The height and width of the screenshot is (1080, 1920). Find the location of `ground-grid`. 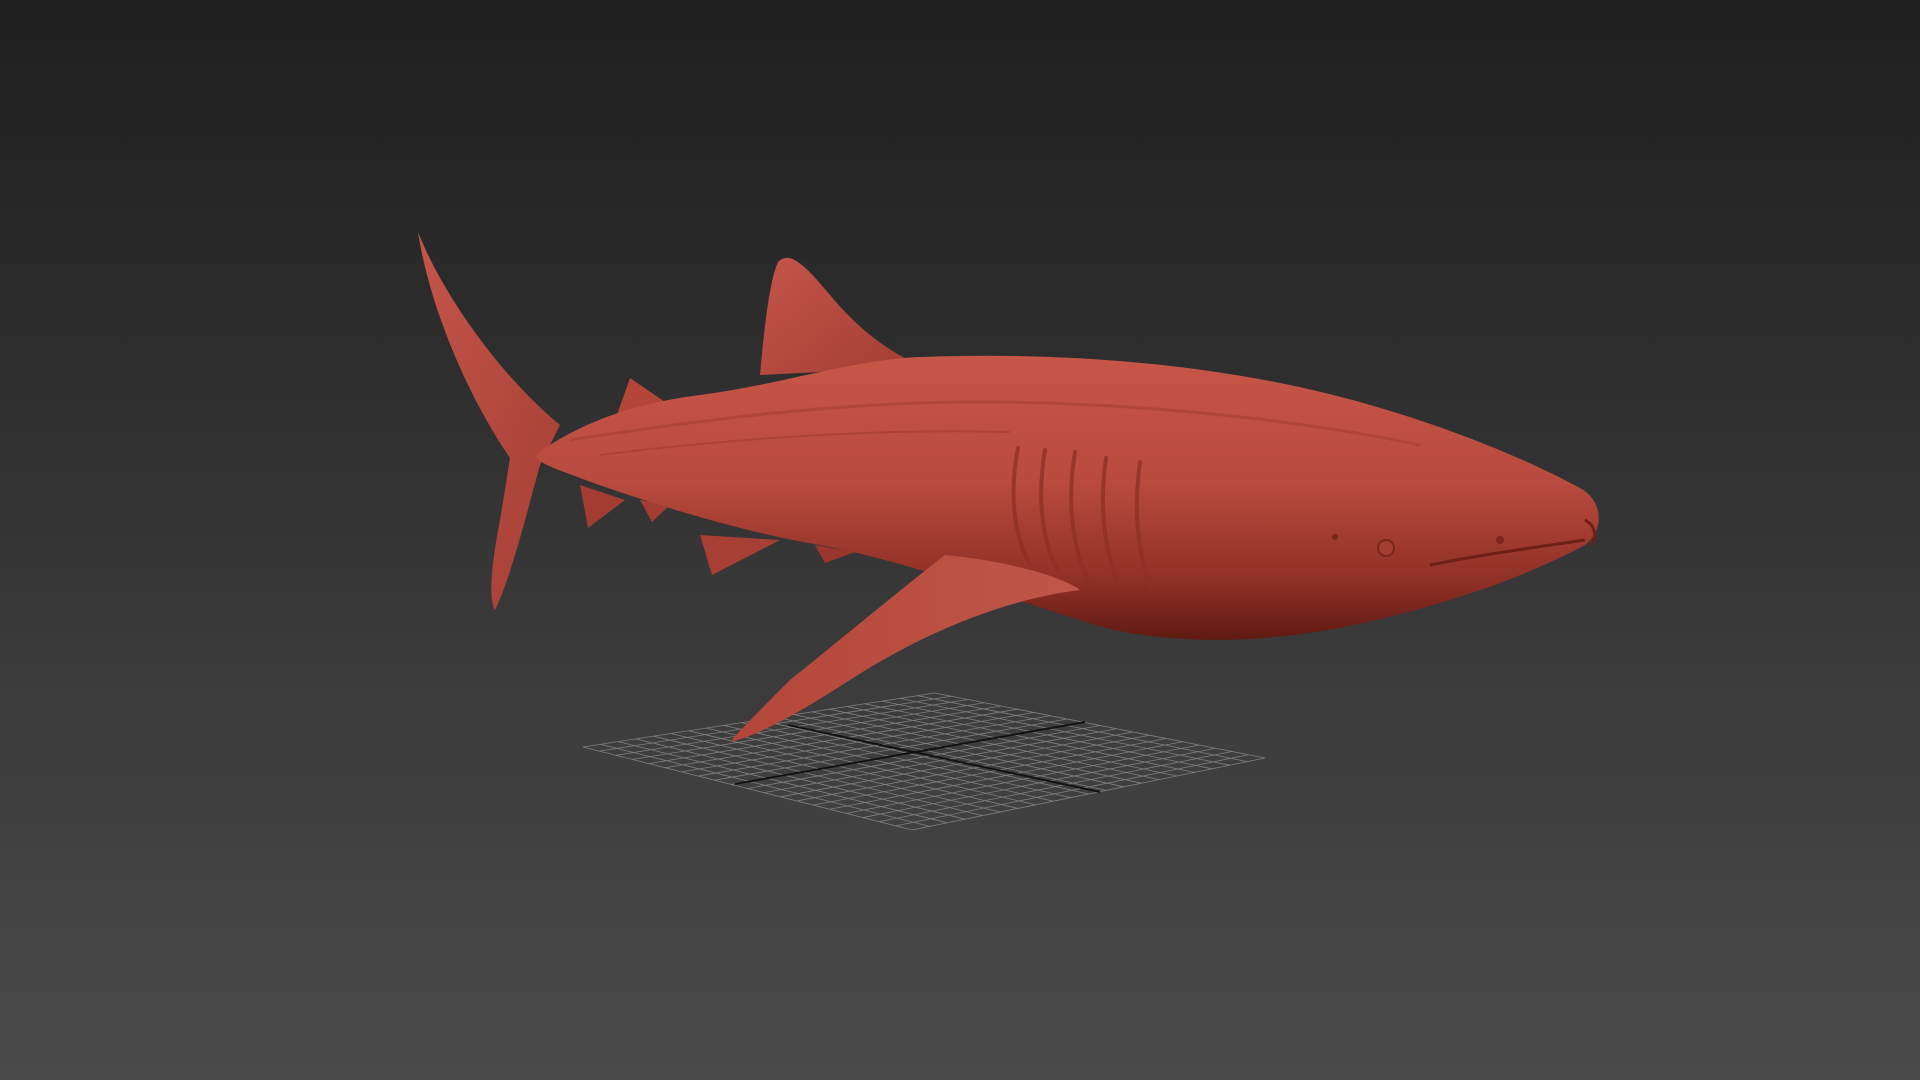

ground-grid is located at coordinates (924, 761).